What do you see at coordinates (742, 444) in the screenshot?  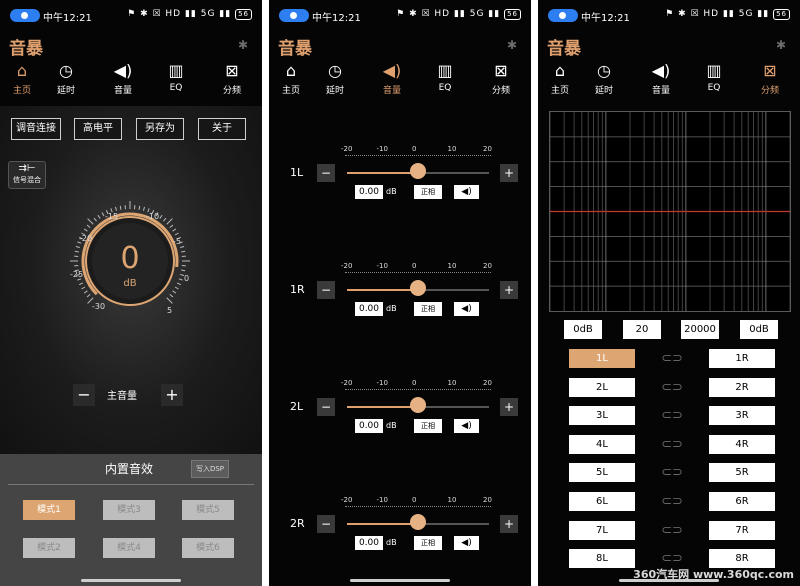 I see `channel-right-button: 4R` at bounding box center [742, 444].